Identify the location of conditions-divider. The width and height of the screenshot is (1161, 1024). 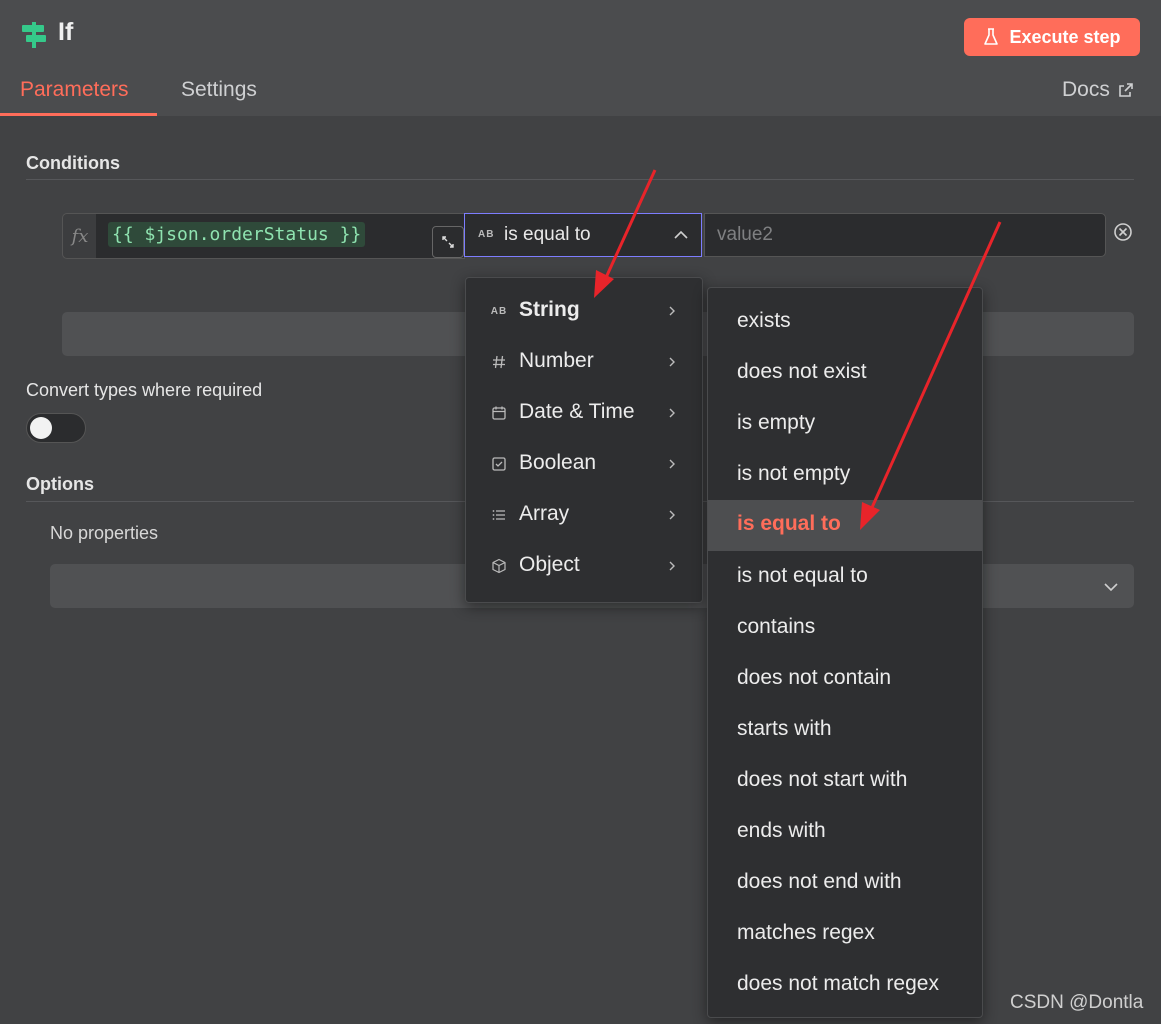
(580, 179).